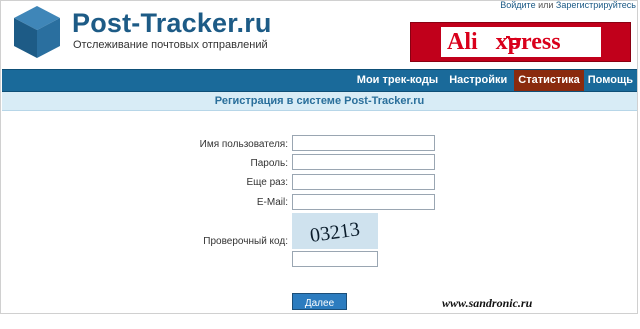 The image size is (640, 329). I want to click on username-label: Имя пользователя:, so click(243, 144).